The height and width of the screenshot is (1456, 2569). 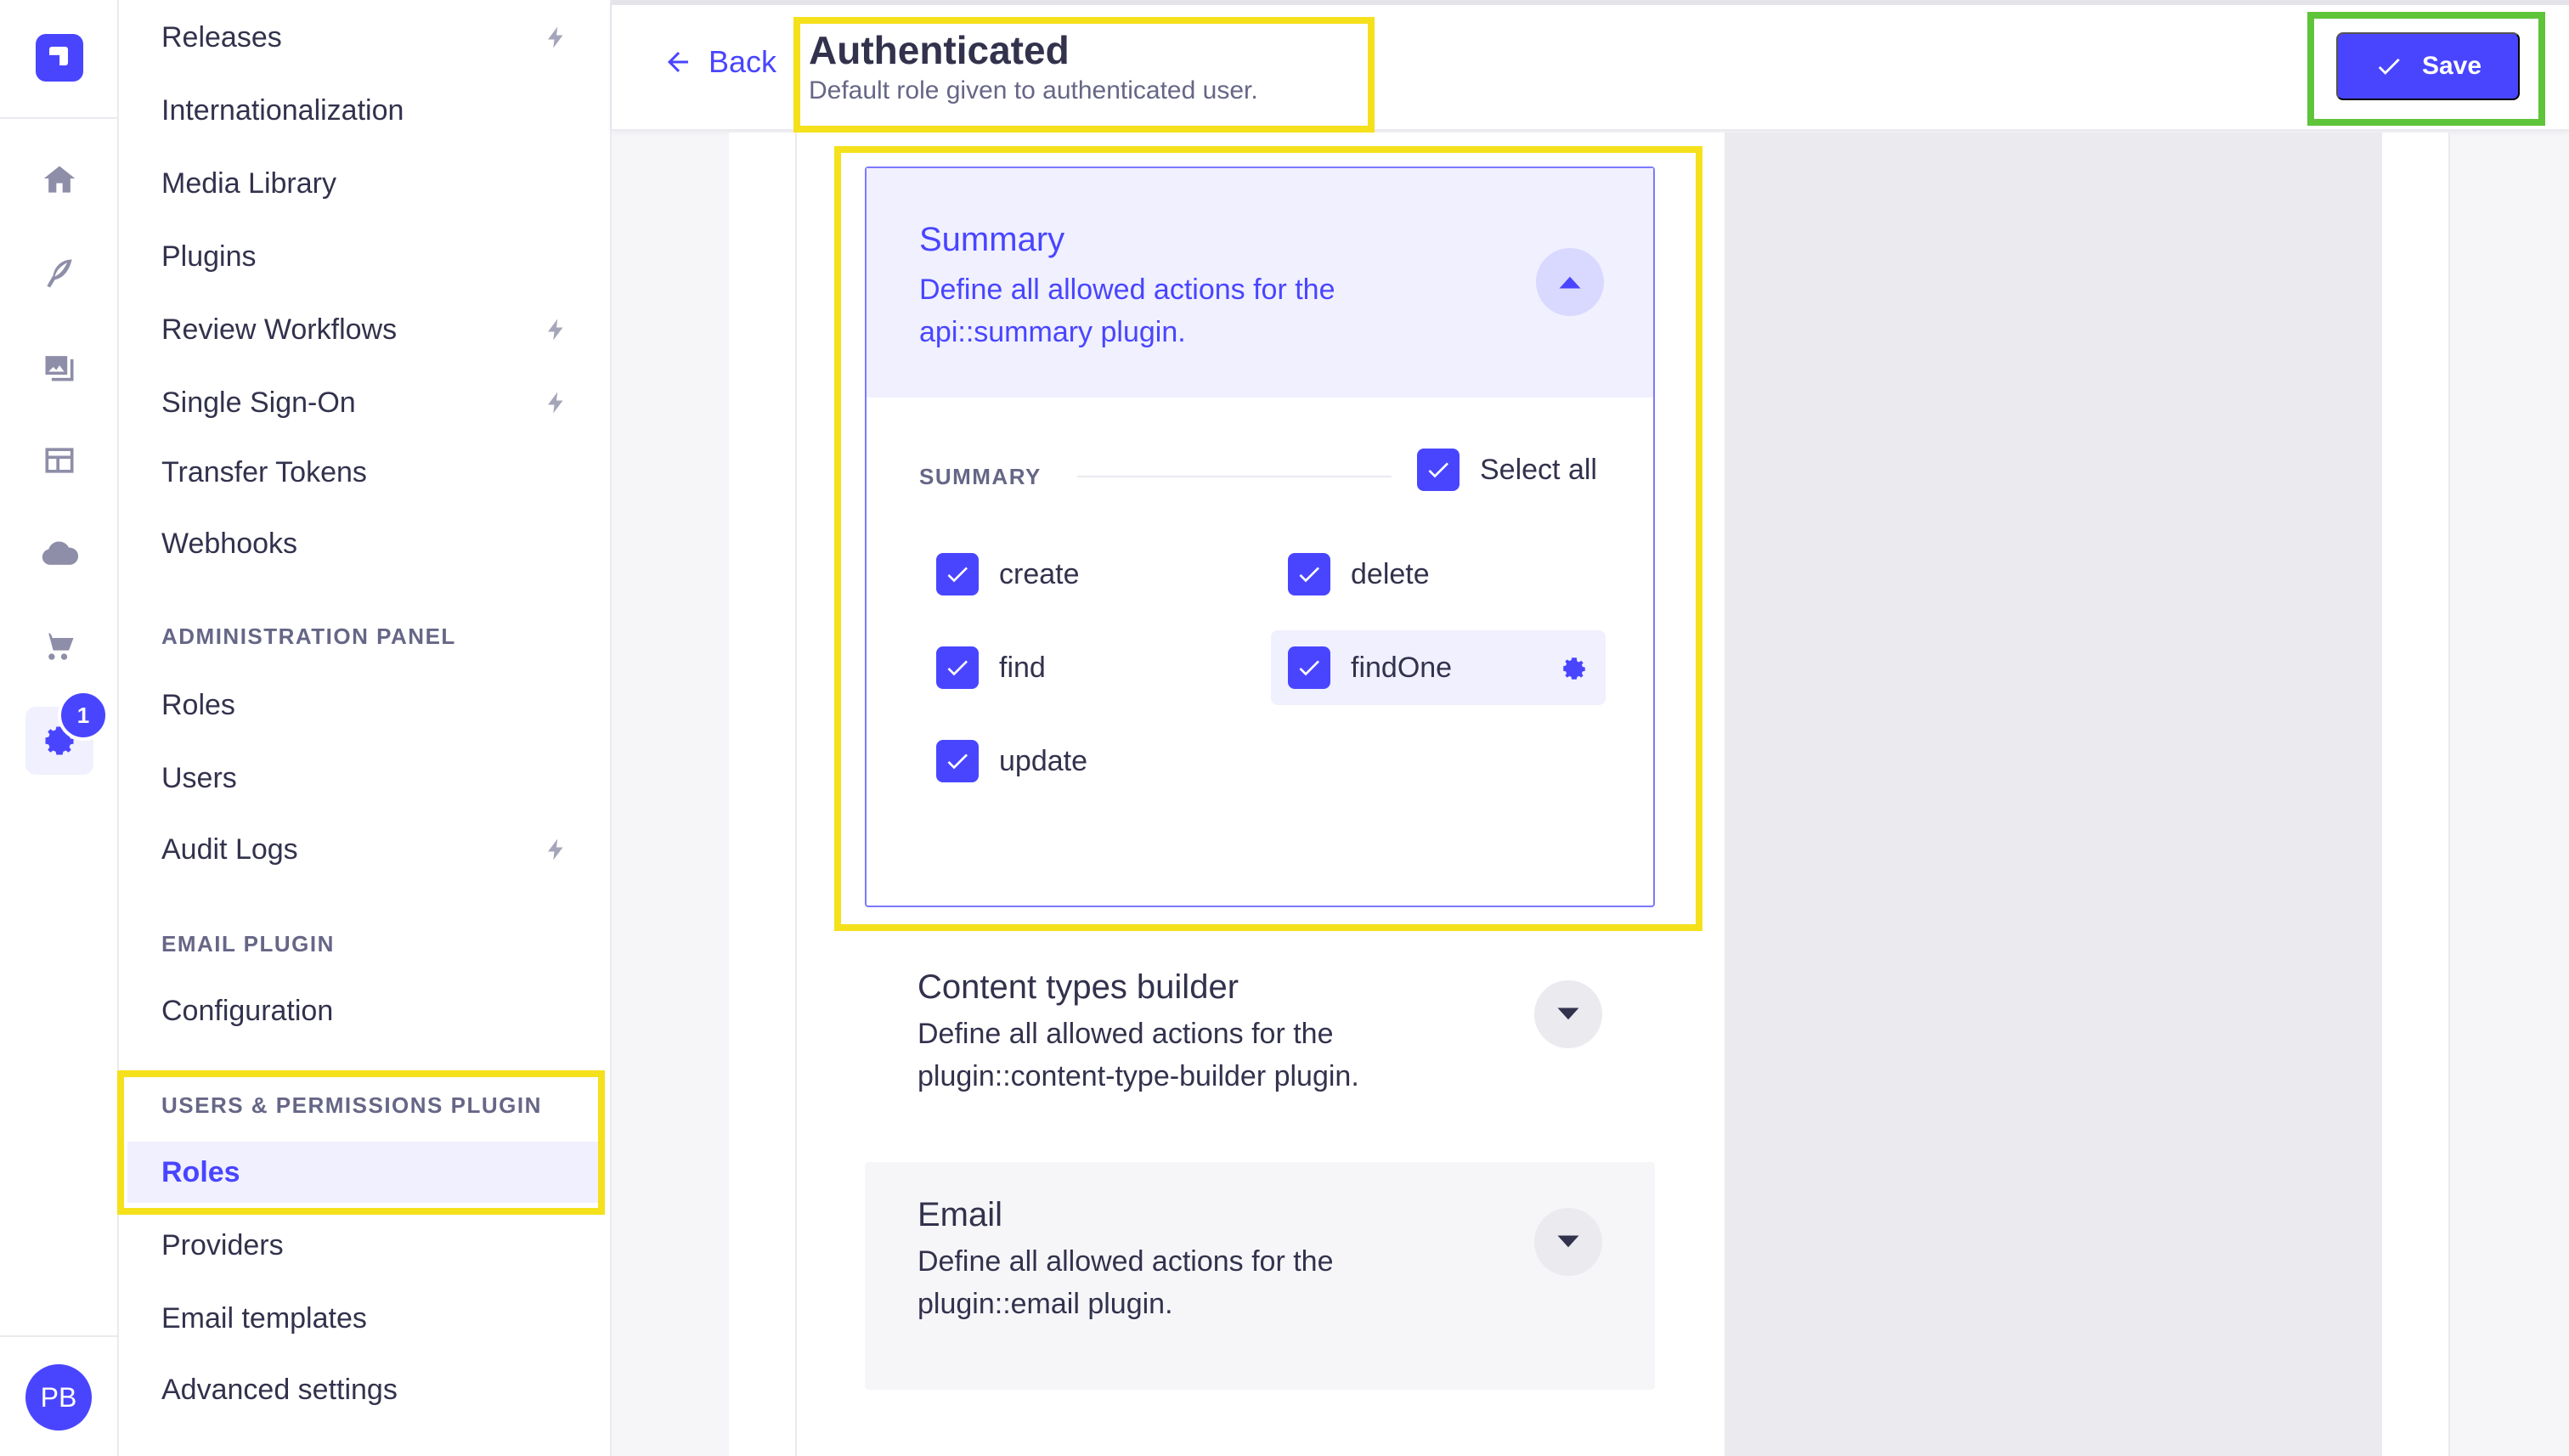 I want to click on nav-section-email-plugin: EMAIL PLUGIN, so click(x=248, y=944).